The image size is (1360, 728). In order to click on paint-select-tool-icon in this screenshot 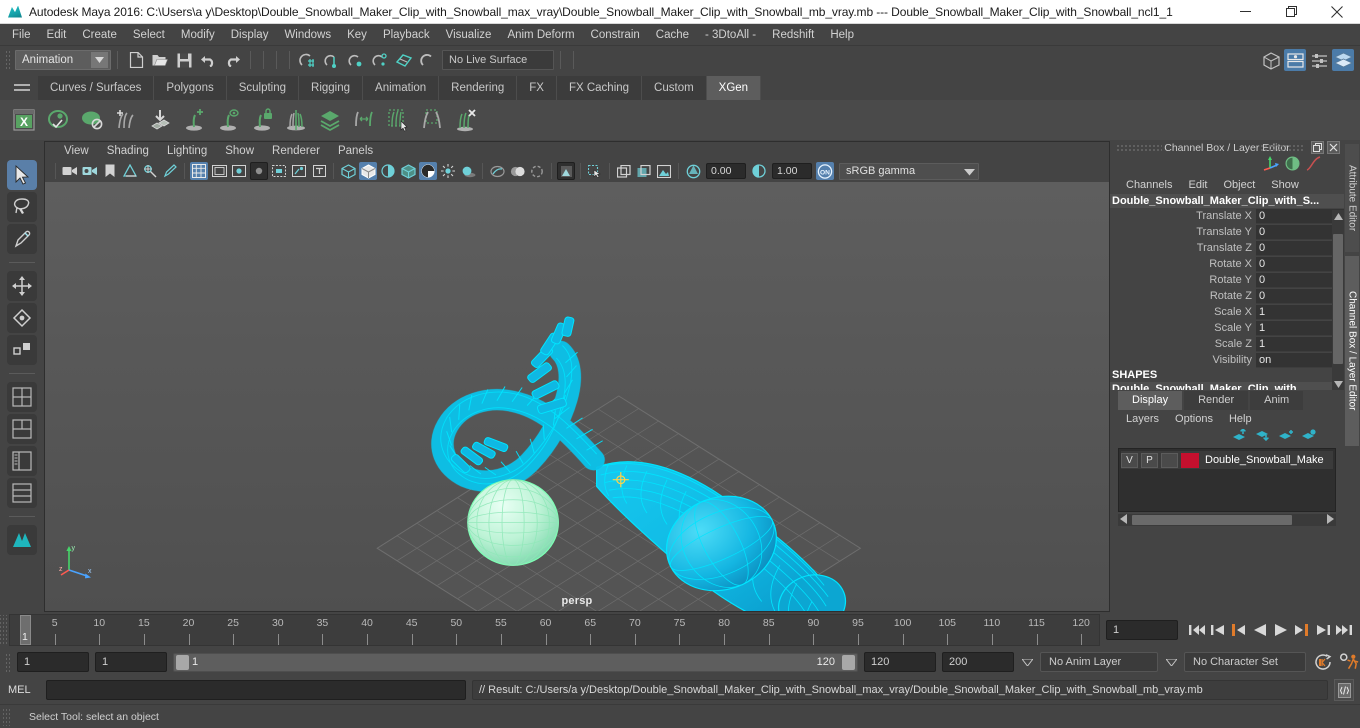, I will do `click(22, 239)`.